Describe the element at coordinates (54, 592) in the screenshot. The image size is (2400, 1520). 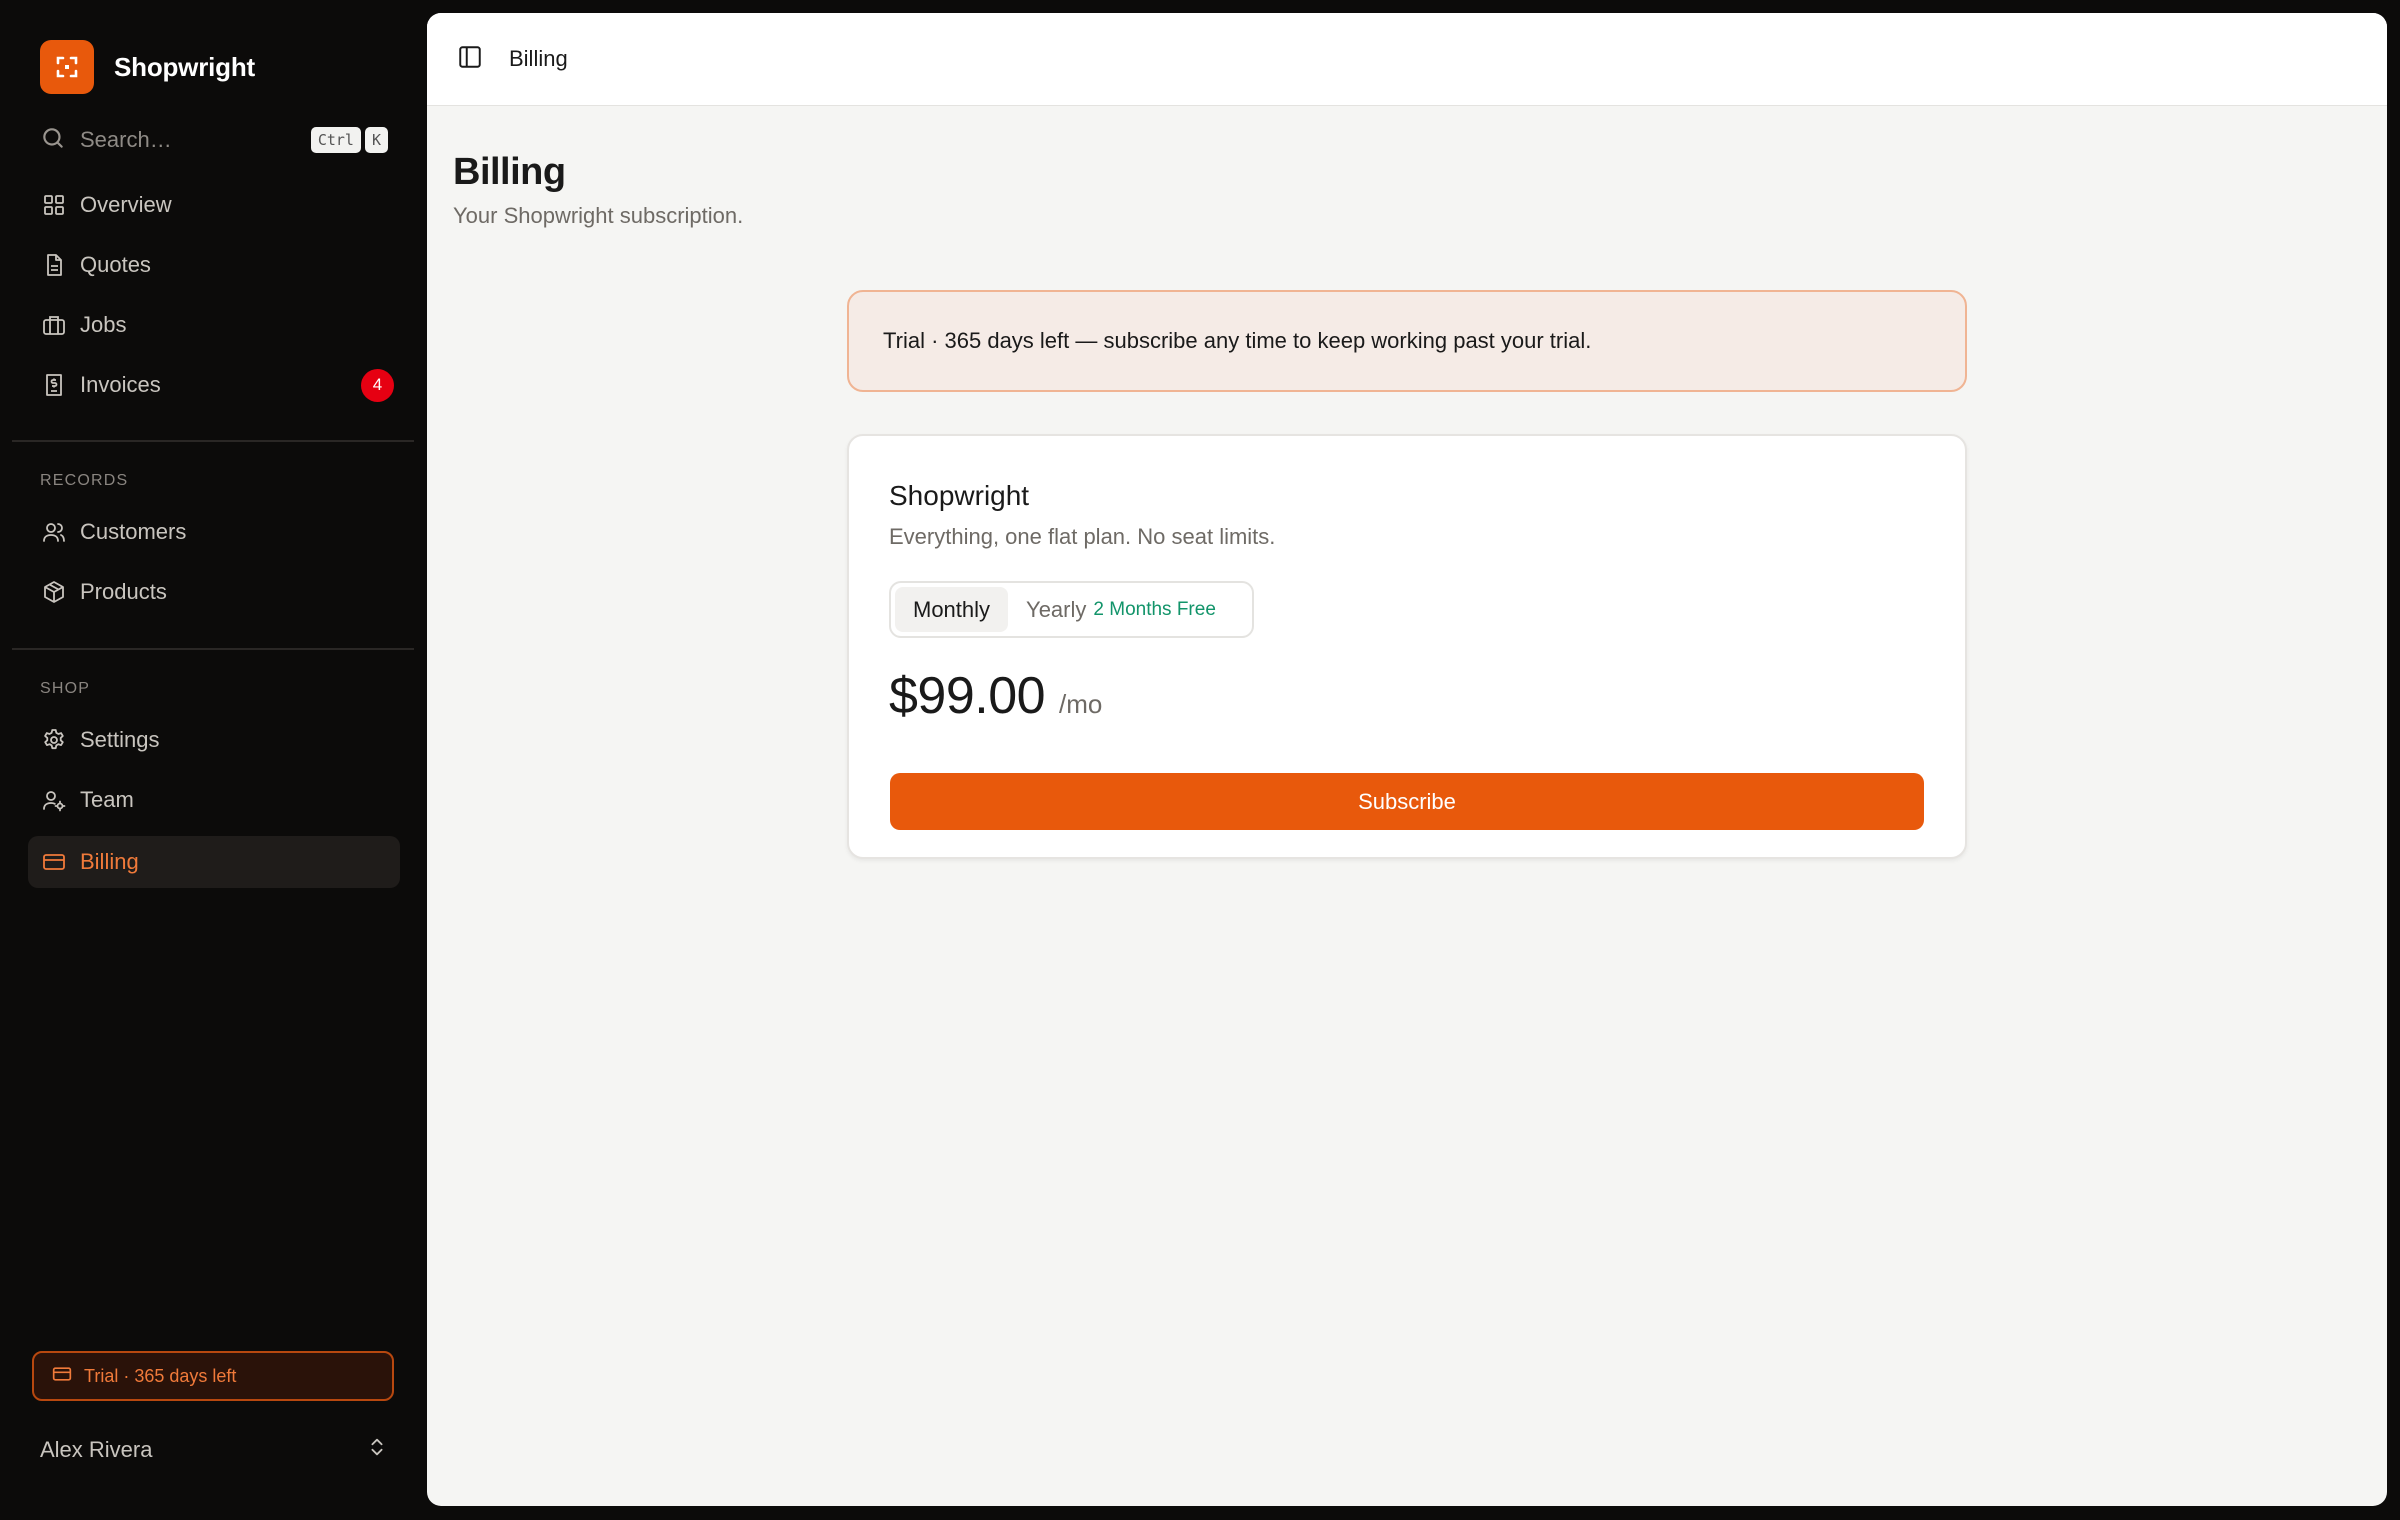
I see `package-icon` at that location.